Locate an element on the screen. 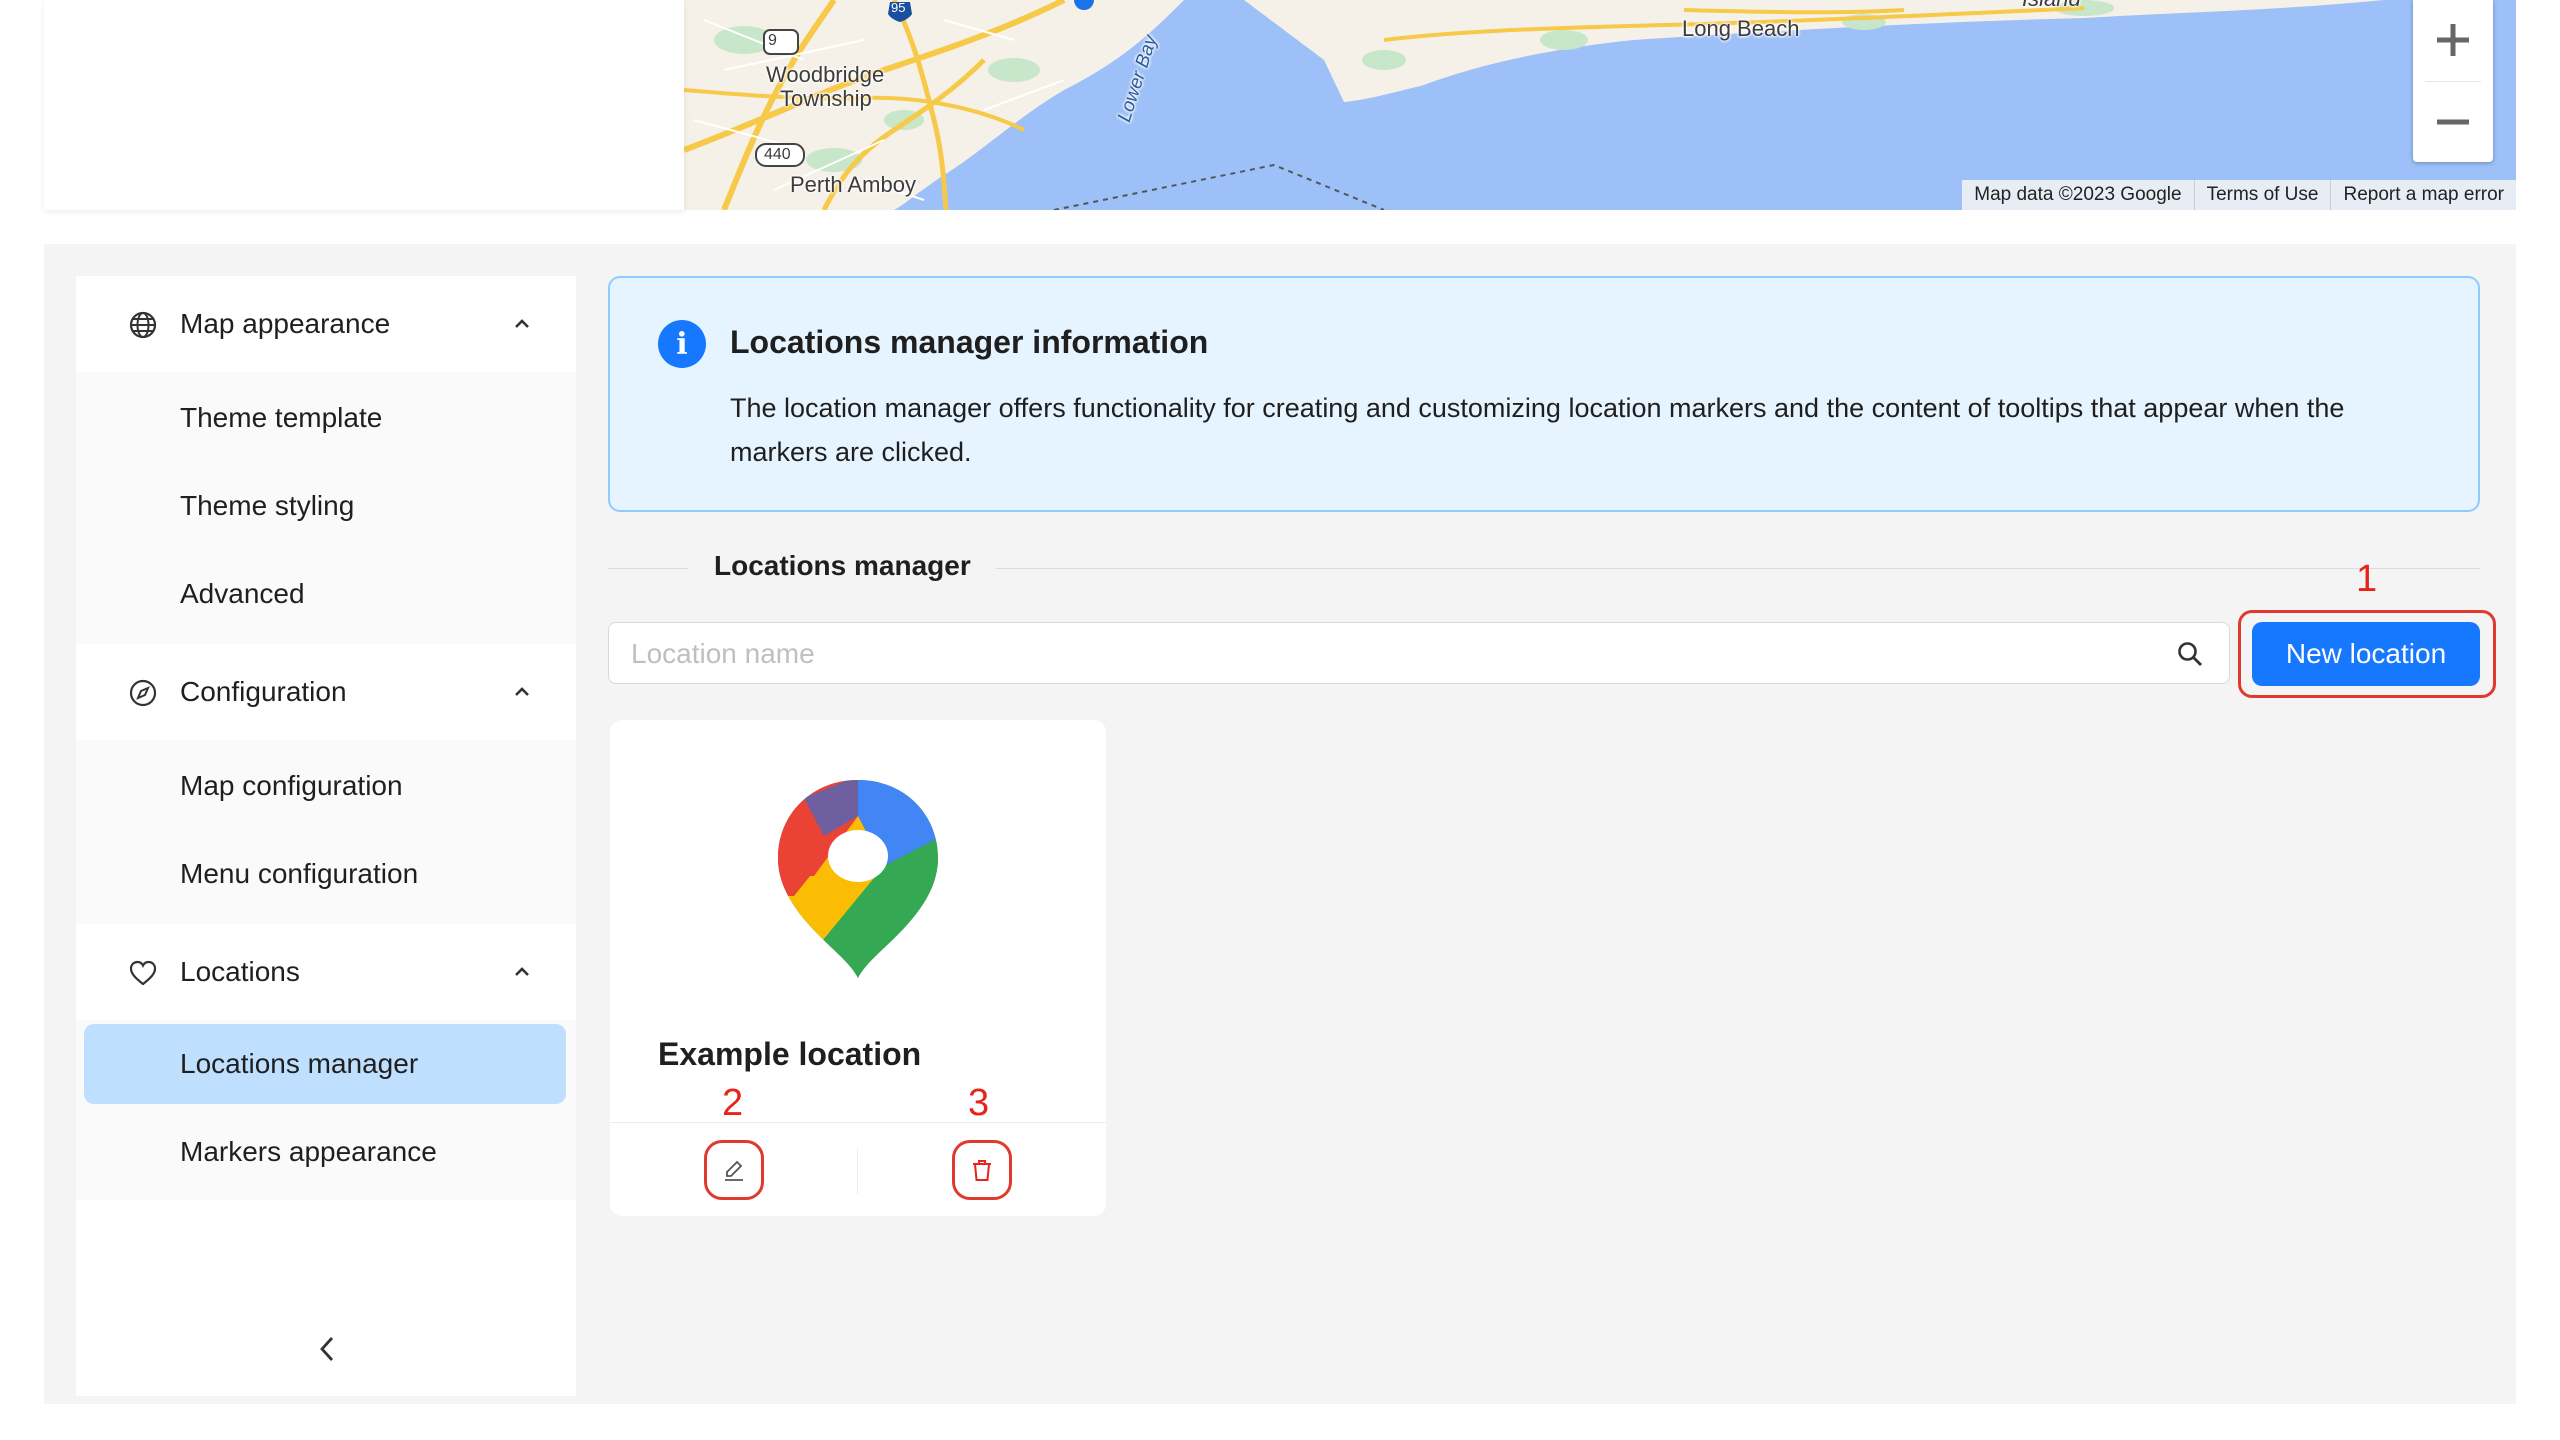 Image resolution: width=2560 pixels, height=1440 pixels. terms-of-use-link: Terms of Use is located at coordinates (2262, 195).